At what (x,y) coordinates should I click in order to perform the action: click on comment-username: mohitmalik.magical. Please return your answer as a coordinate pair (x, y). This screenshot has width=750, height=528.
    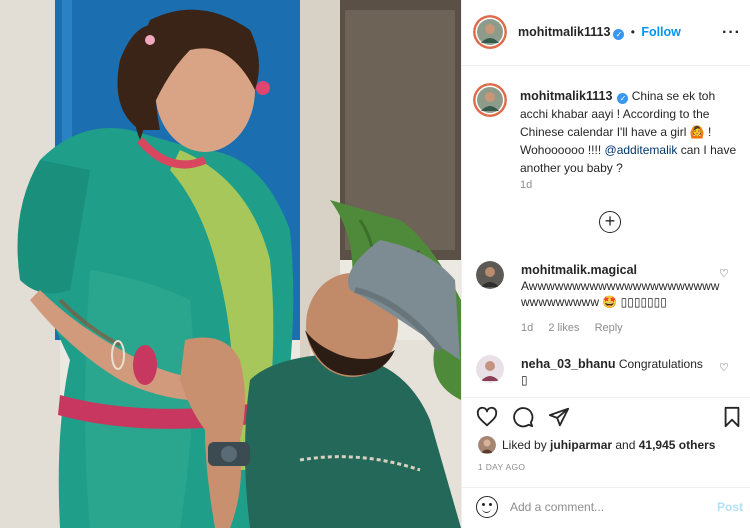
    Looking at the image, I should click on (579, 270).